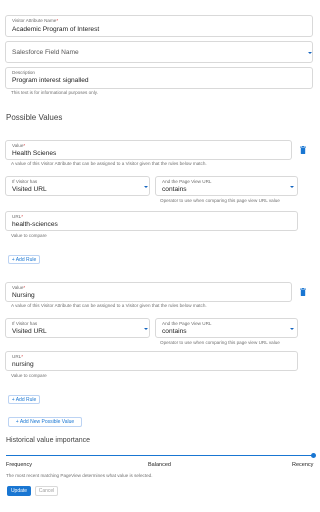 The height and width of the screenshot is (512, 320). What do you see at coordinates (34, 117) in the screenshot?
I see `possible-values-title: Possible Values` at bounding box center [34, 117].